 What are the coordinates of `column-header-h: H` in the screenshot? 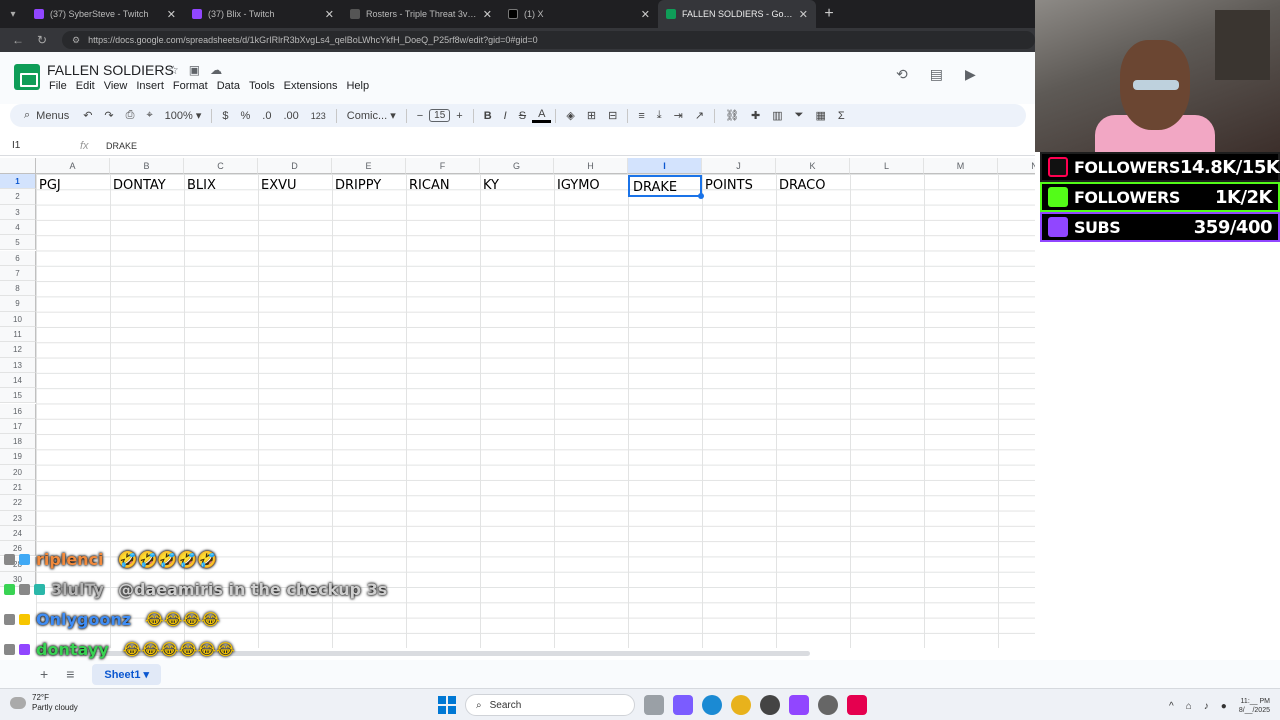 It's located at (591, 166).